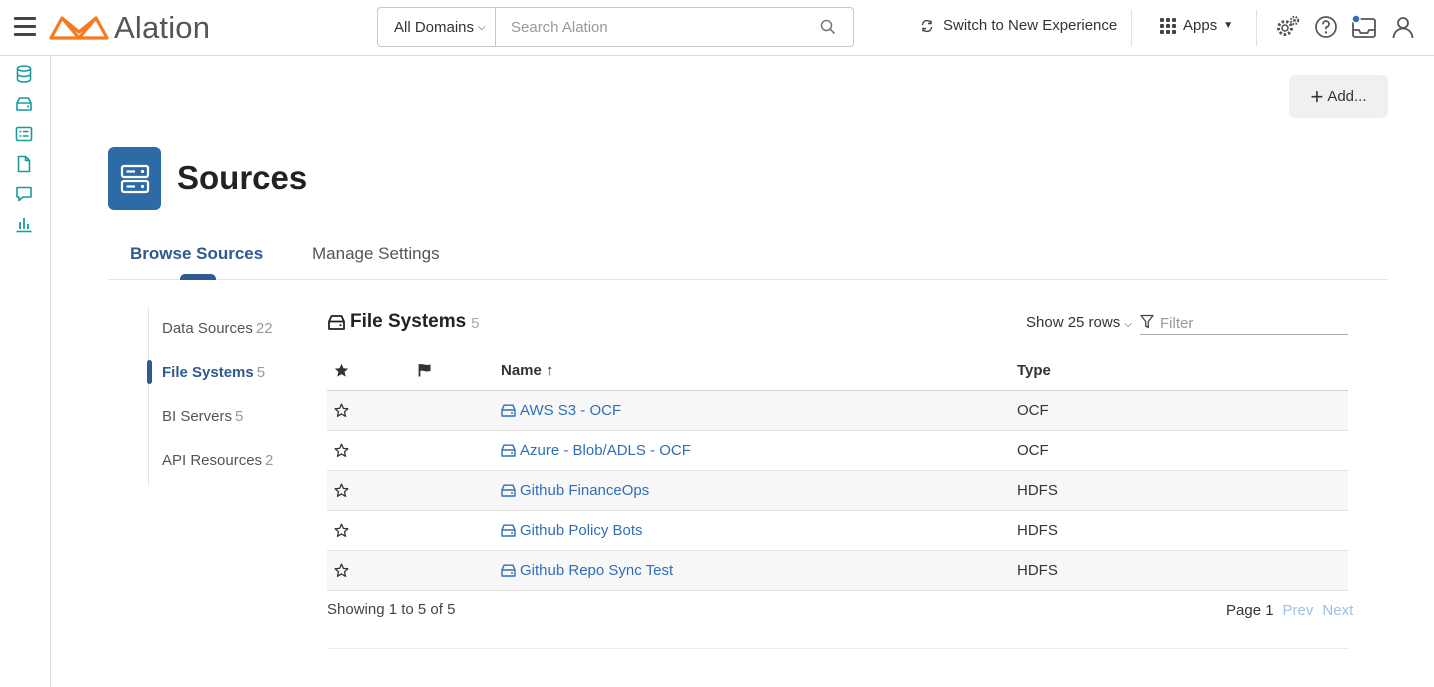 This screenshot has height=687, width=1434. I want to click on subnav-item-label: API Resources, so click(212, 460).